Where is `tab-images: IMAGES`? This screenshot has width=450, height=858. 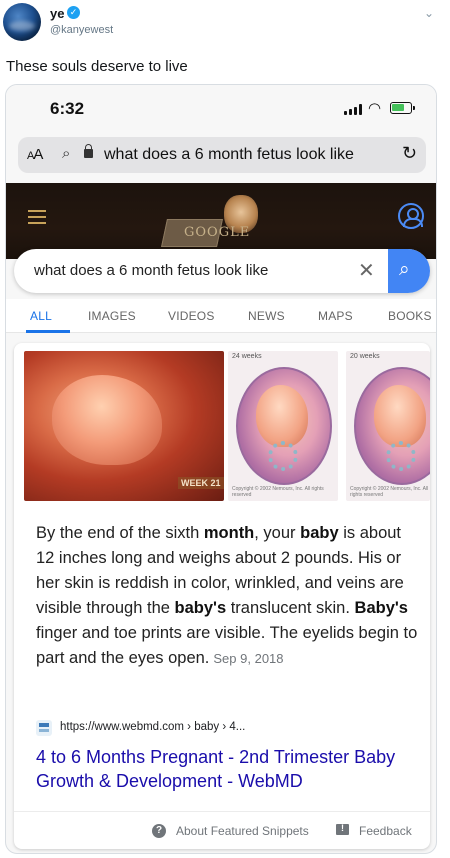 tab-images: IMAGES is located at coordinates (112, 316).